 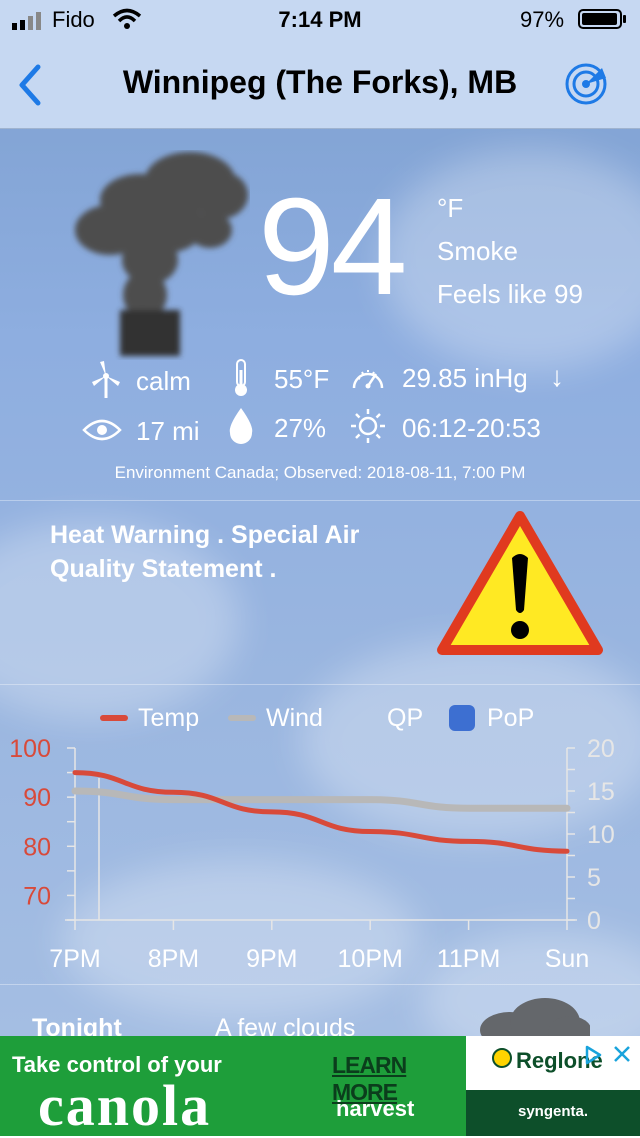 What do you see at coordinates (241, 426) in the screenshot?
I see `humidity-drop-icon` at bounding box center [241, 426].